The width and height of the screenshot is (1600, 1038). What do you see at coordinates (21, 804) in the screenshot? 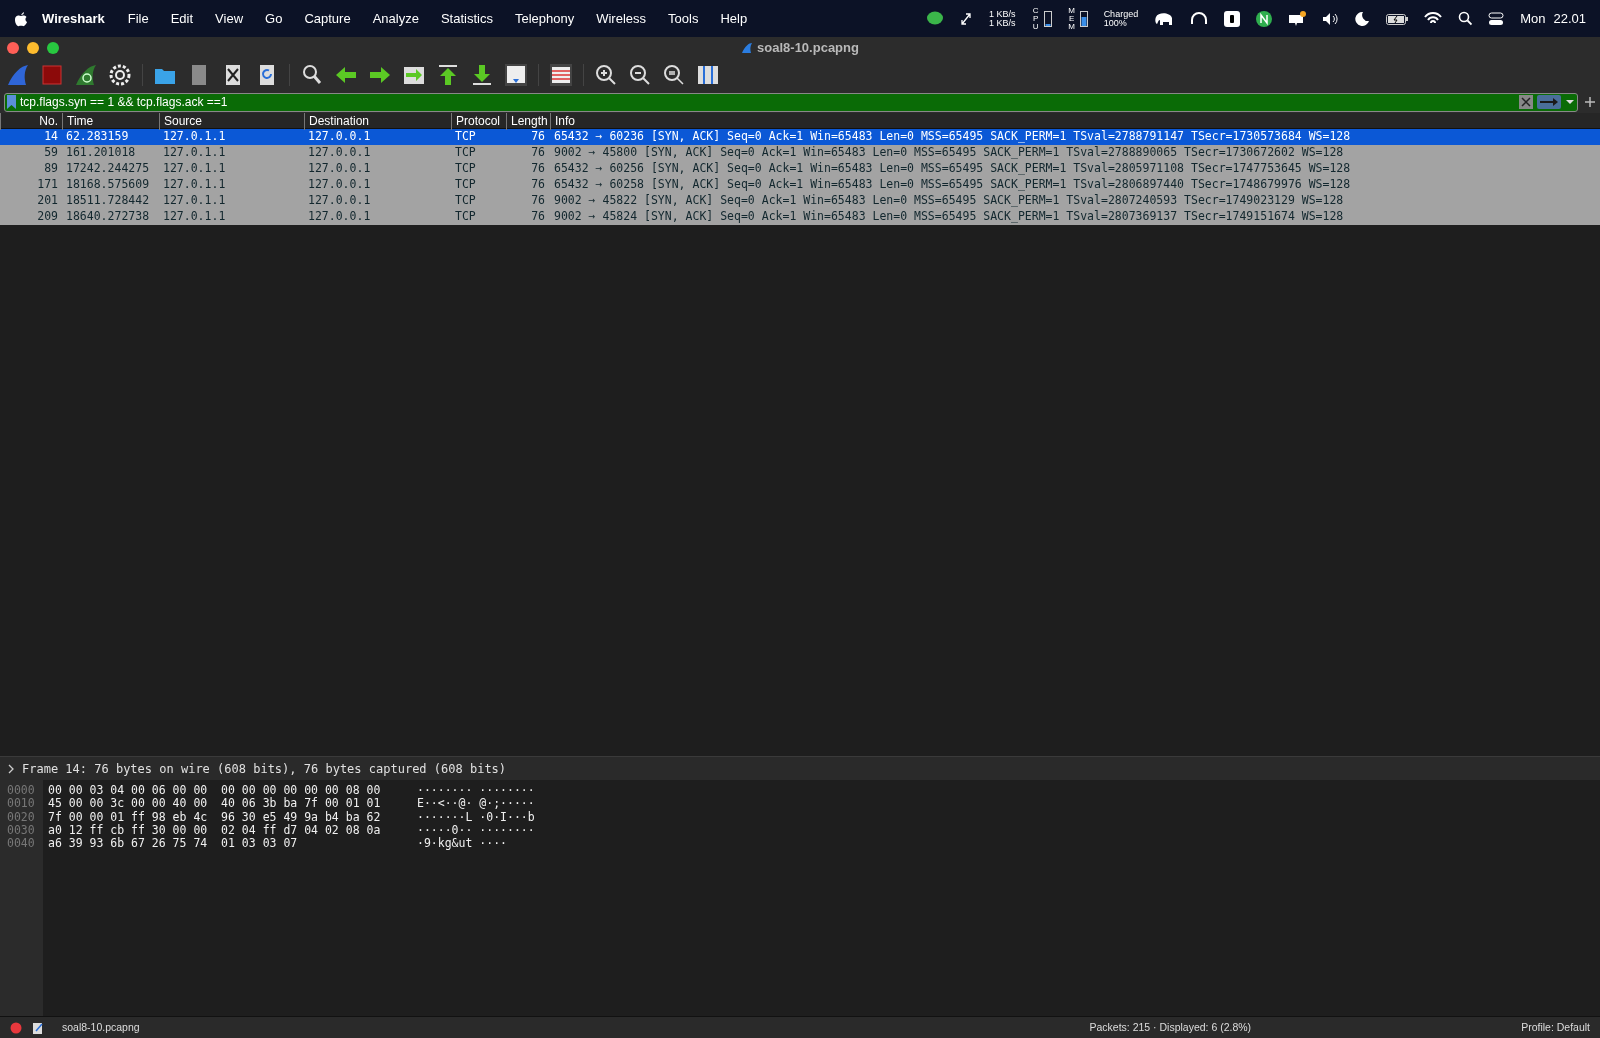
I see `offset-label: 0010` at bounding box center [21, 804].